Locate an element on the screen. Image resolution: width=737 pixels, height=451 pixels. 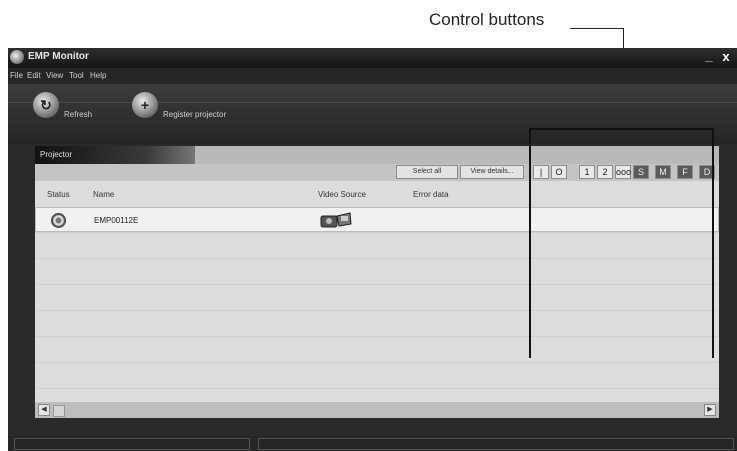
menu-help: Help is located at coordinates (98, 75).